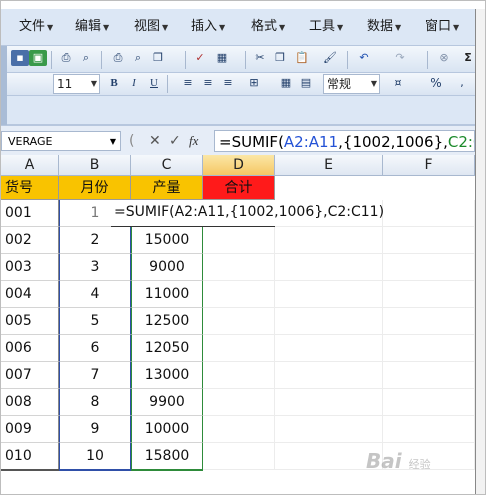  Describe the element at coordinates (30, 267) in the screenshot. I see `cell-item-no: 003` at that location.